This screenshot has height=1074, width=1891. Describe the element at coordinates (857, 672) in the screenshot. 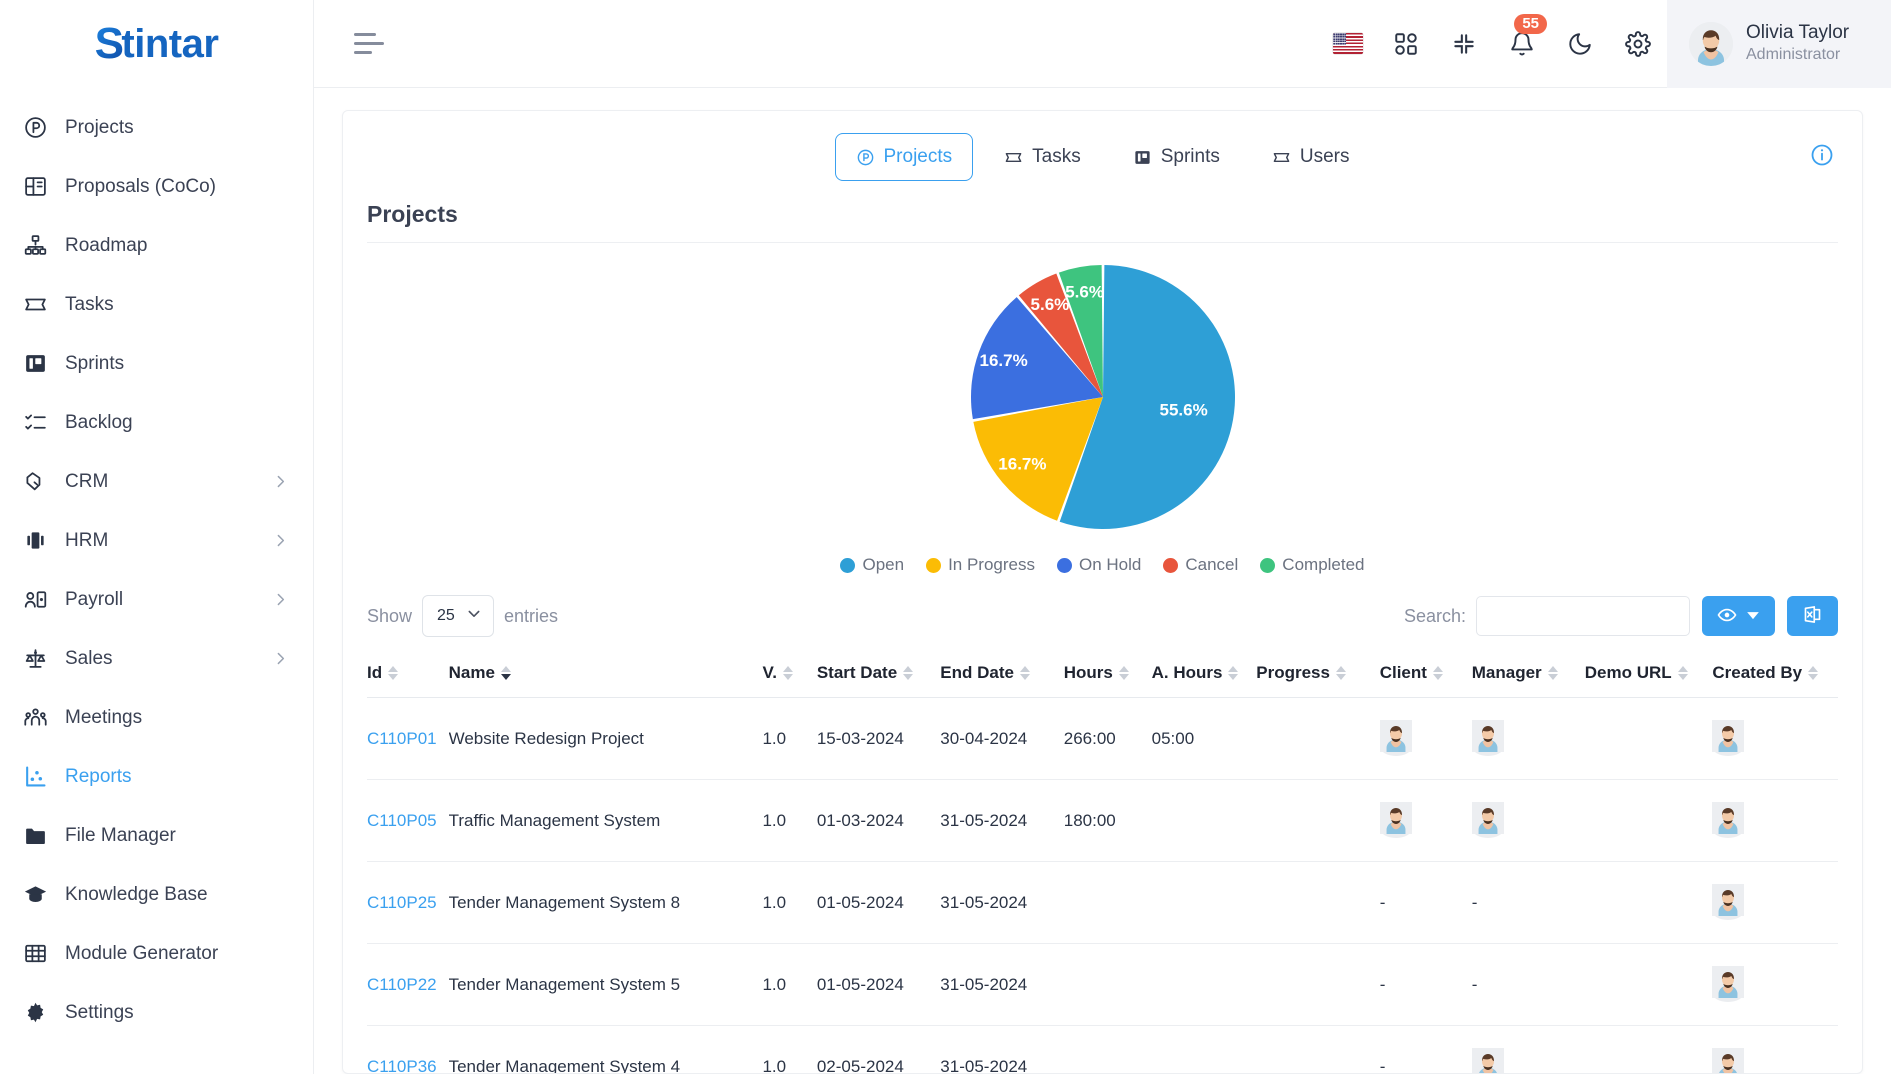

I see `column-header-label: Start Date` at that location.